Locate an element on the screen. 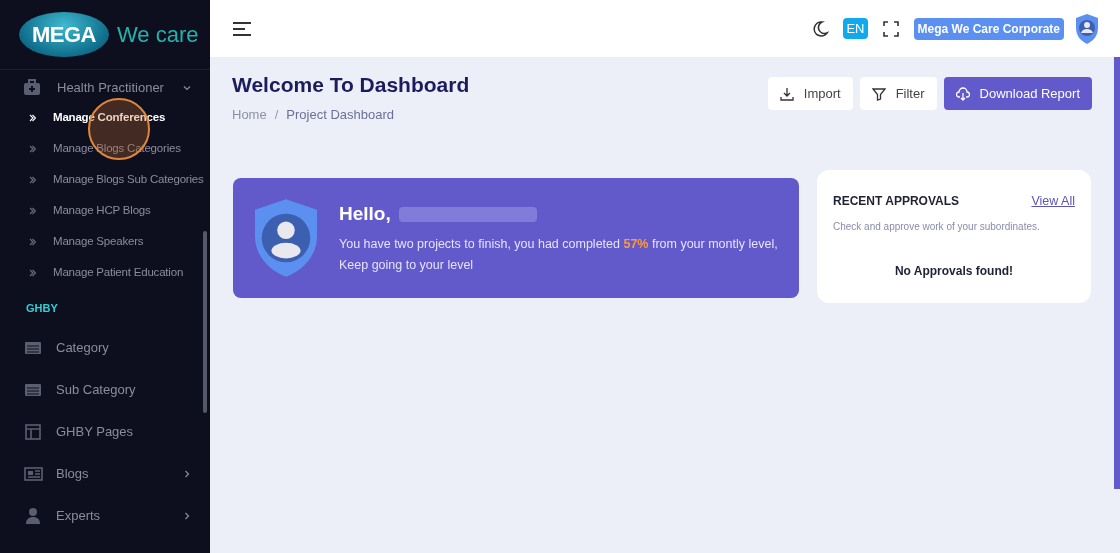 This screenshot has width=1120, height=553. menu-item: GHBY Pages is located at coordinates (105, 431).